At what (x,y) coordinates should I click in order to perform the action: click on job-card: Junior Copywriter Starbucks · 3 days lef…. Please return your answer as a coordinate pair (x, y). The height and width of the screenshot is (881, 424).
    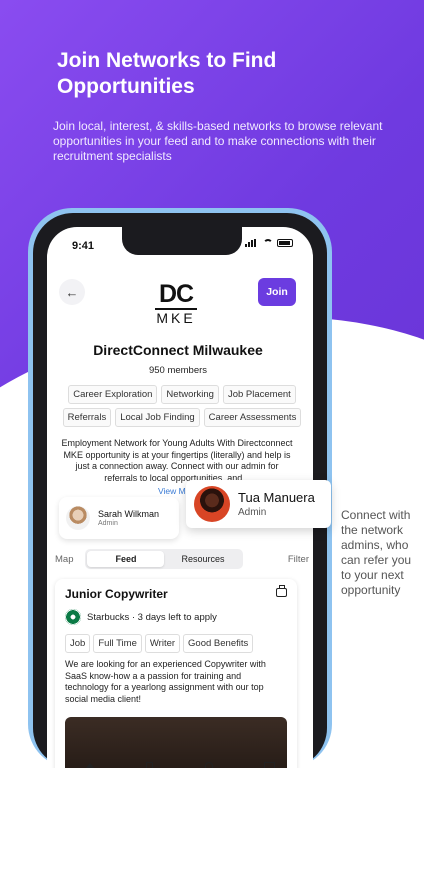
    Looking at the image, I should click on (176, 673).